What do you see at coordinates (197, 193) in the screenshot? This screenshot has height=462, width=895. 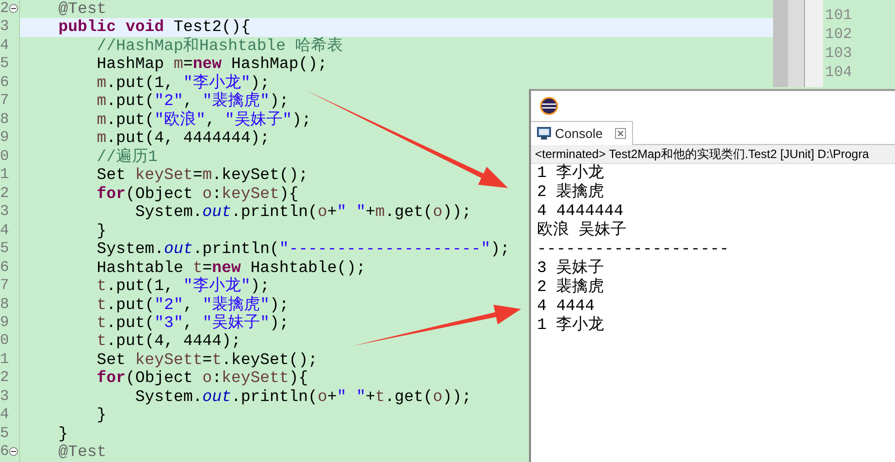 I see `code-line: for(Object o:keySet){` at bounding box center [197, 193].